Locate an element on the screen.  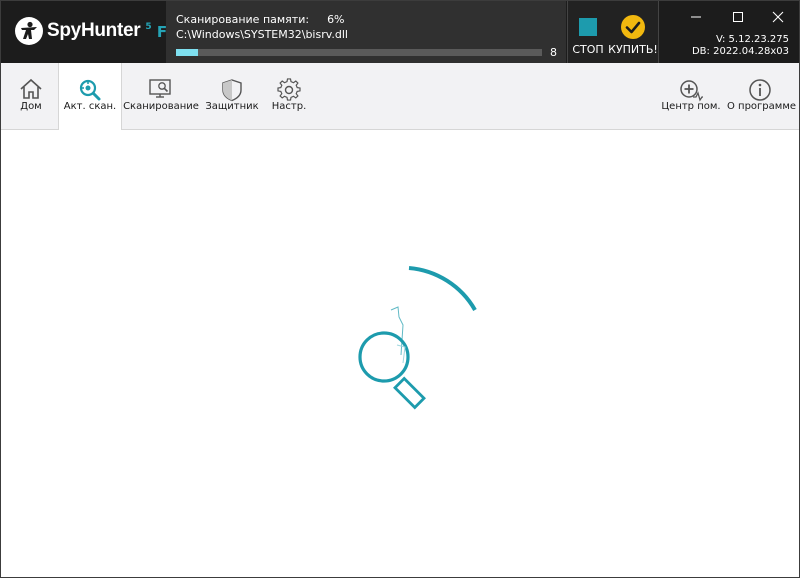
buy-button: КУПИТЬ! is located at coordinates (633, 32).